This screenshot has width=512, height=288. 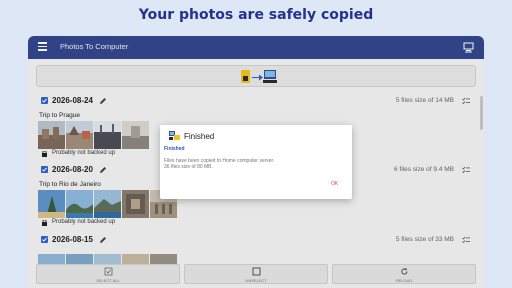 I want to click on dialog-subtitle: Finished, so click(x=174, y=149).